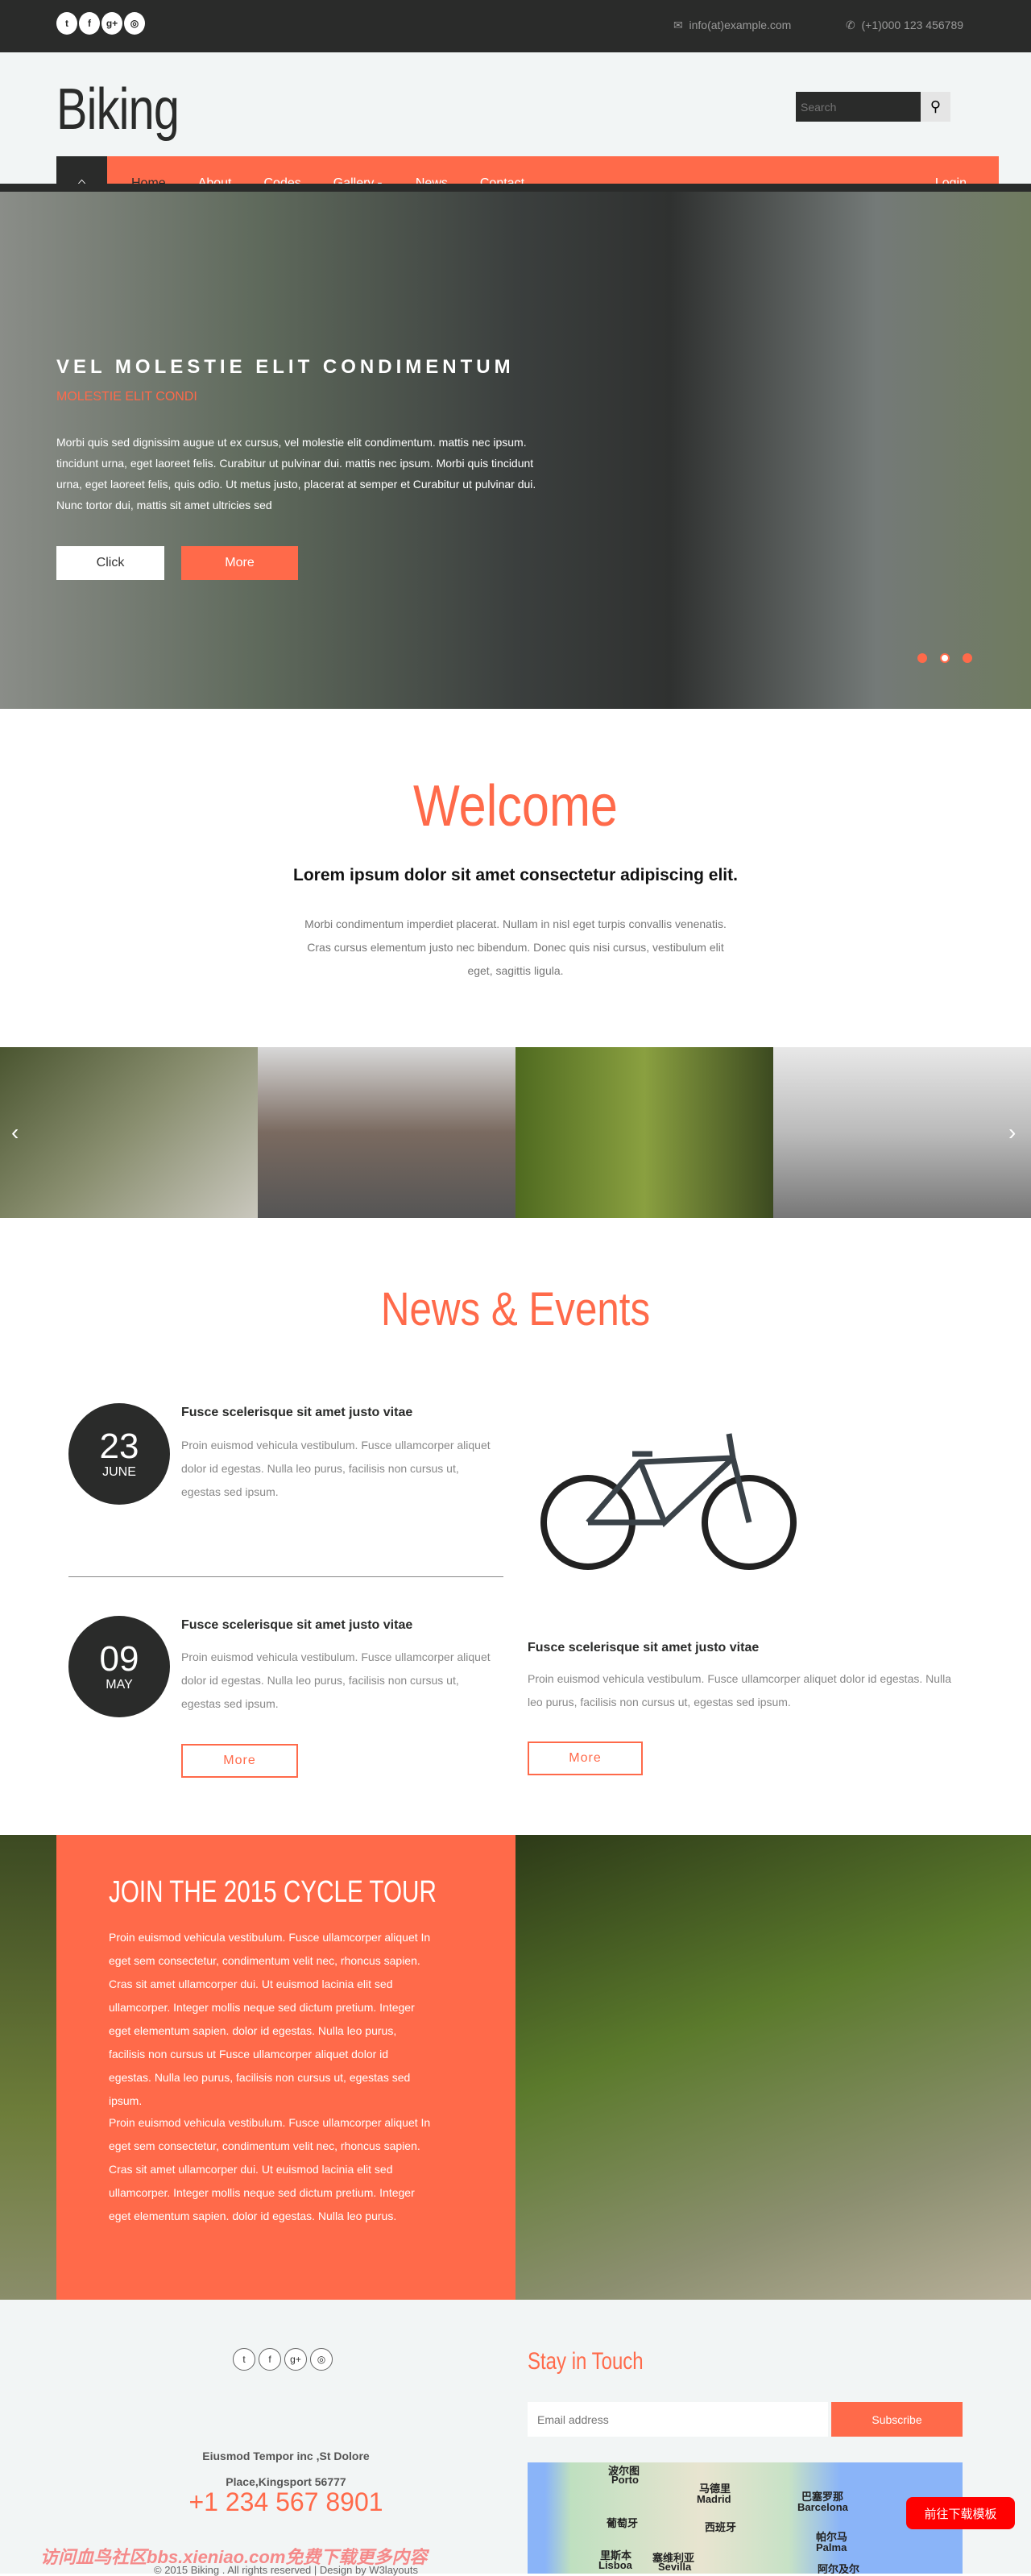 This screenshot has width=1031, height=2576. I want to click on cyclists-photo, so click(773, 2067).